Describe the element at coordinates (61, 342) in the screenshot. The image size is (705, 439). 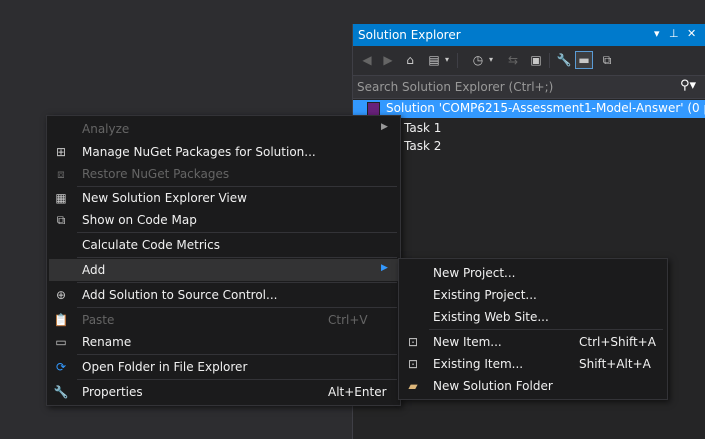
I see `rename-icon: ▭` at that location.